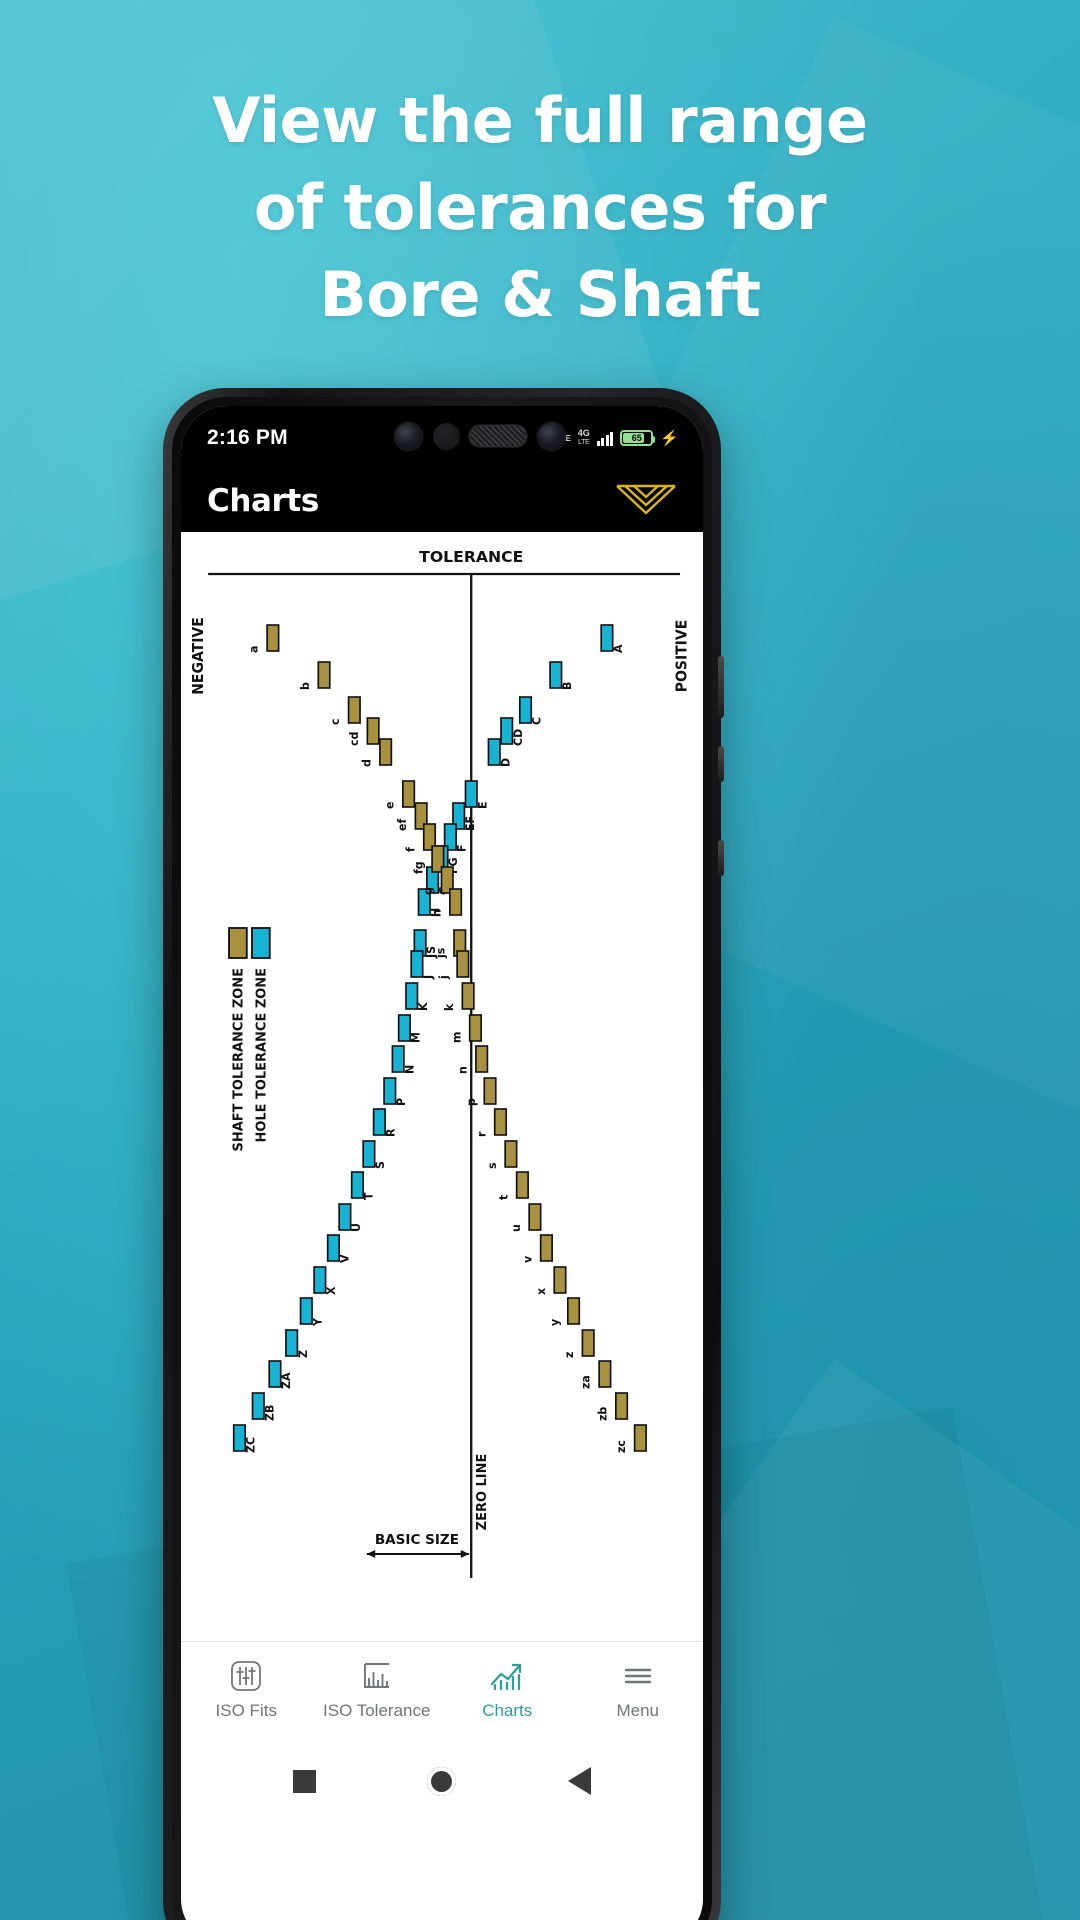  I want to click on hole-tolerance-zone-label: K, so click(423, 1006).